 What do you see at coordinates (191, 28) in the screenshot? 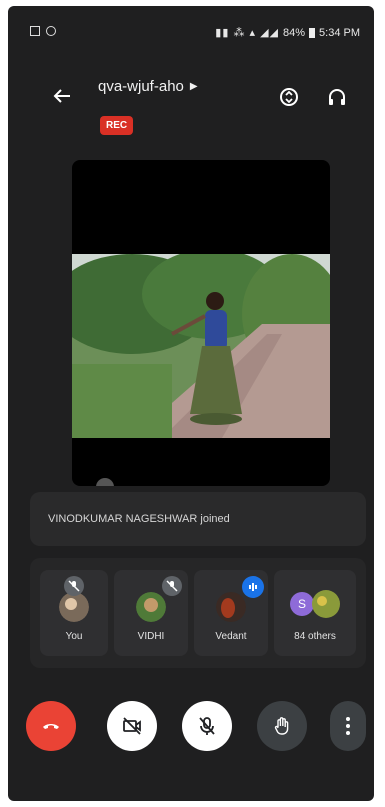
I see `status-bar: ▮▮ ⁂ ▴ ◢◢ 84% 5:34 PM` at bounding box center [191, 28].